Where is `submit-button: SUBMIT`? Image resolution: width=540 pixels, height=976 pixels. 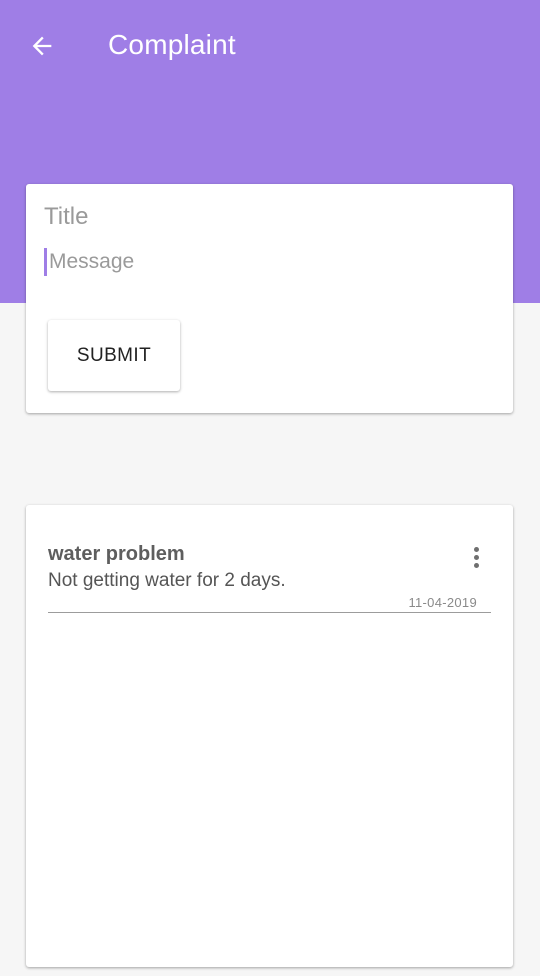 submit-button: SUBMIT is located at coordinates (114, 355).